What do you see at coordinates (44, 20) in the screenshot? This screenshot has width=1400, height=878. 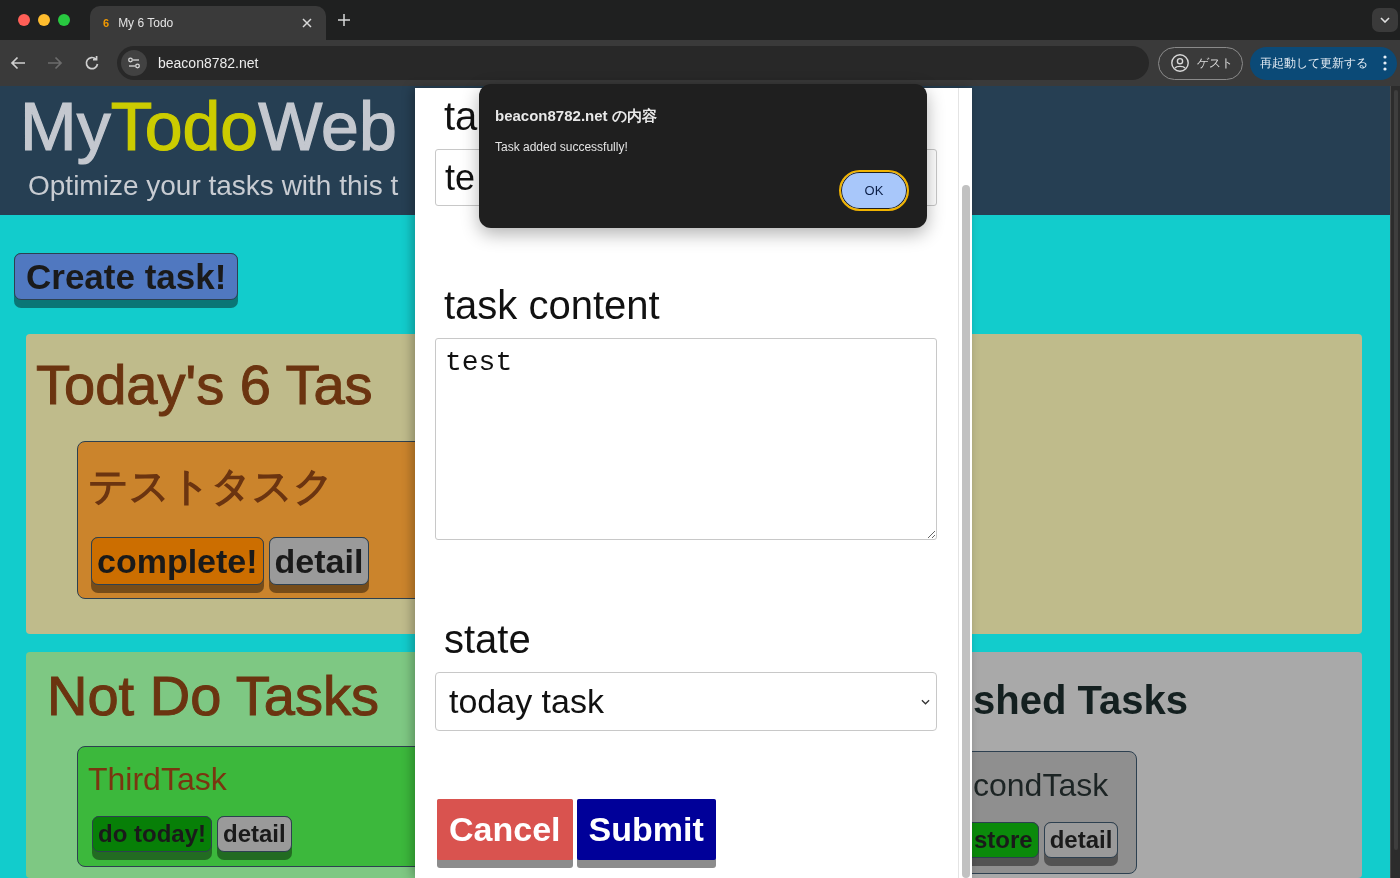 I see `minimize-window-icon` at bounding box center [44, 20].